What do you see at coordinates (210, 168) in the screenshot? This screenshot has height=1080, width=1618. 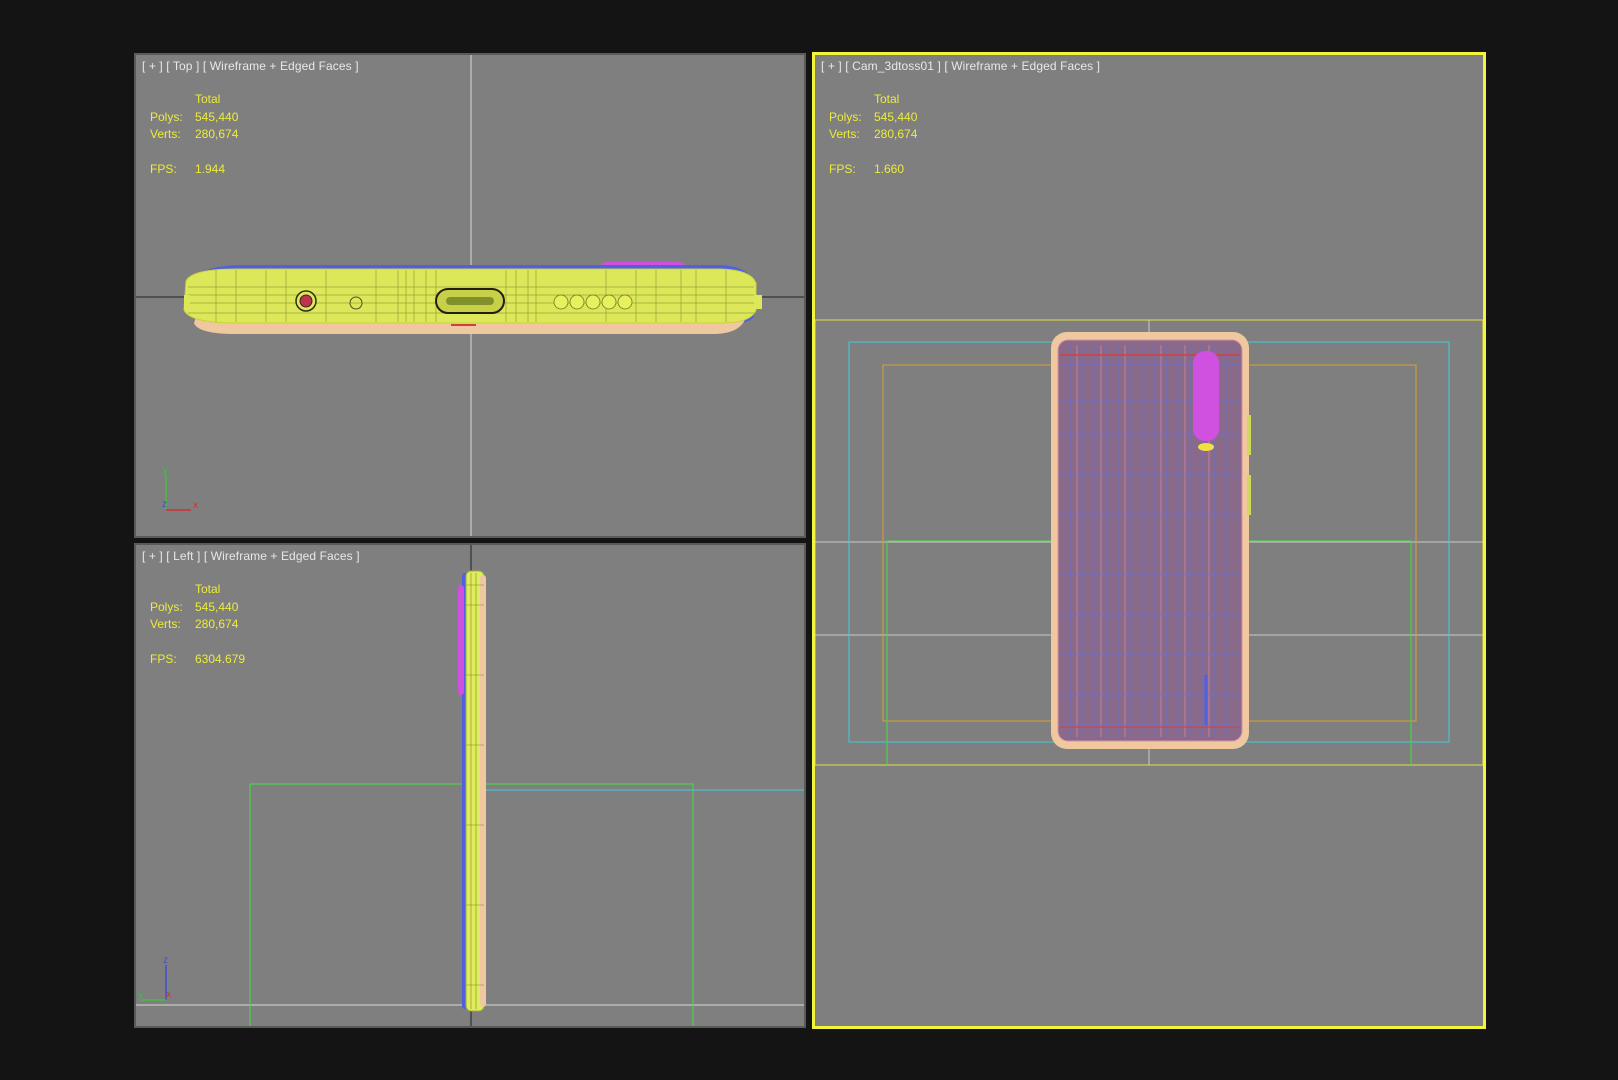 I see `fps-value: 1.944` at bounding box center [210, 168].